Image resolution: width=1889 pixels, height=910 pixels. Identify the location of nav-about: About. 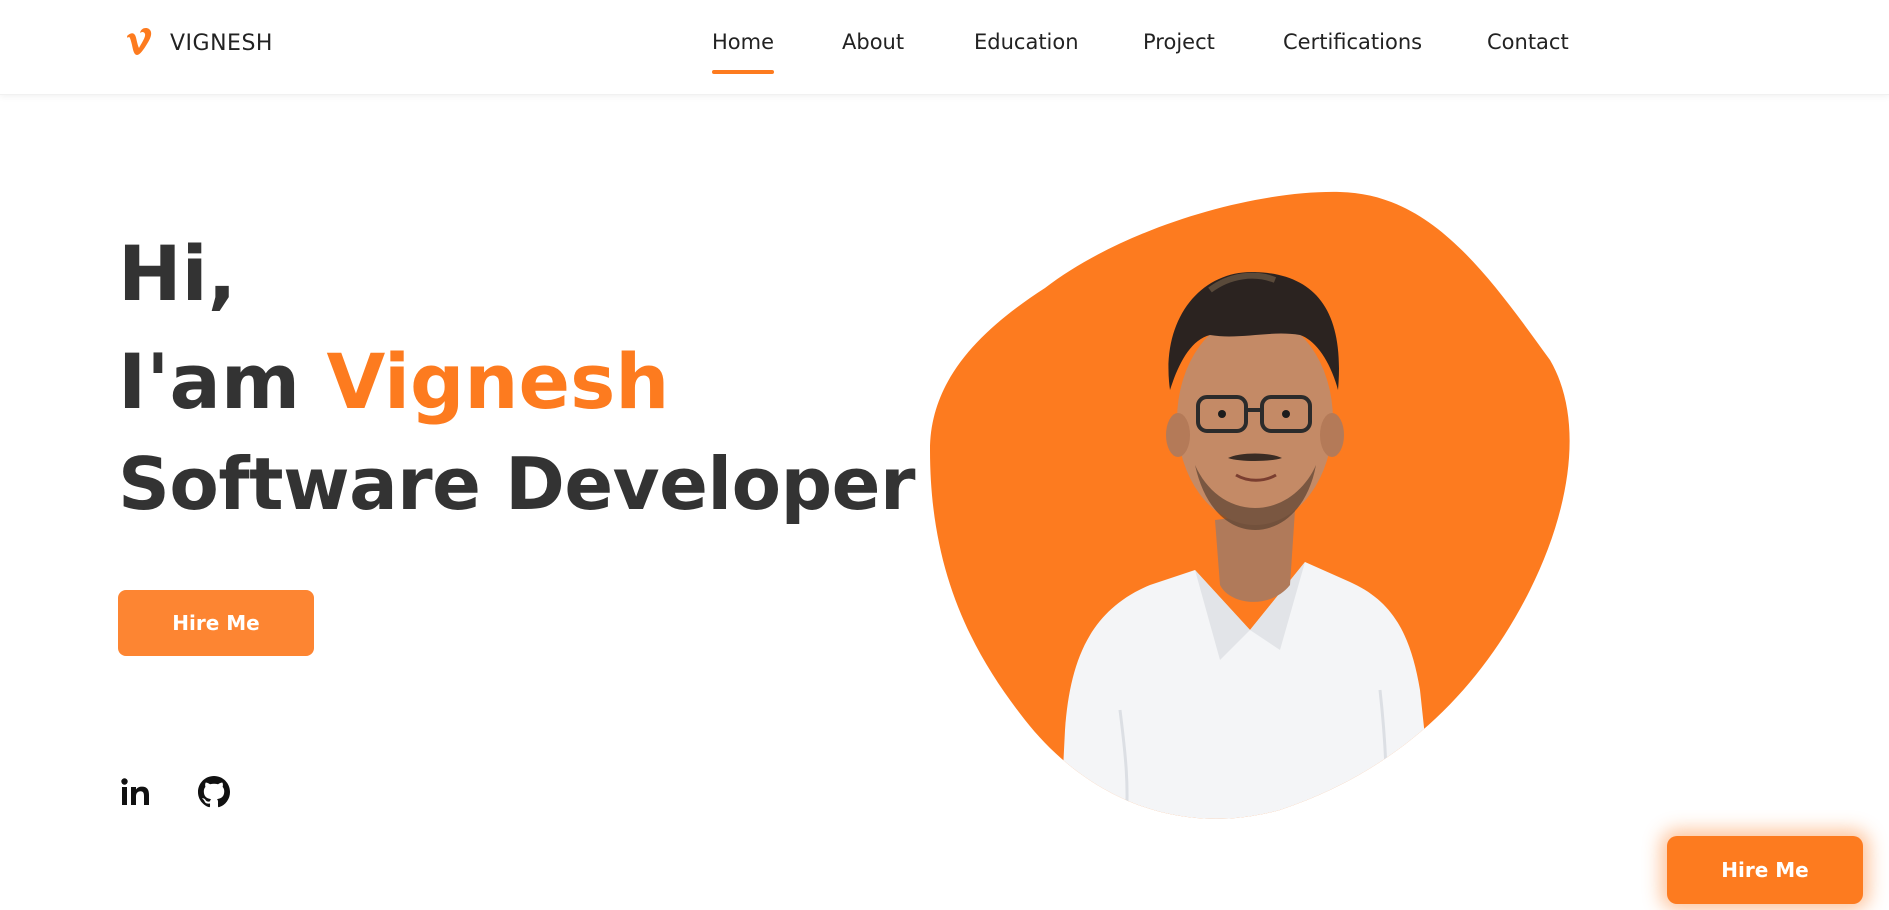
(873, 42).